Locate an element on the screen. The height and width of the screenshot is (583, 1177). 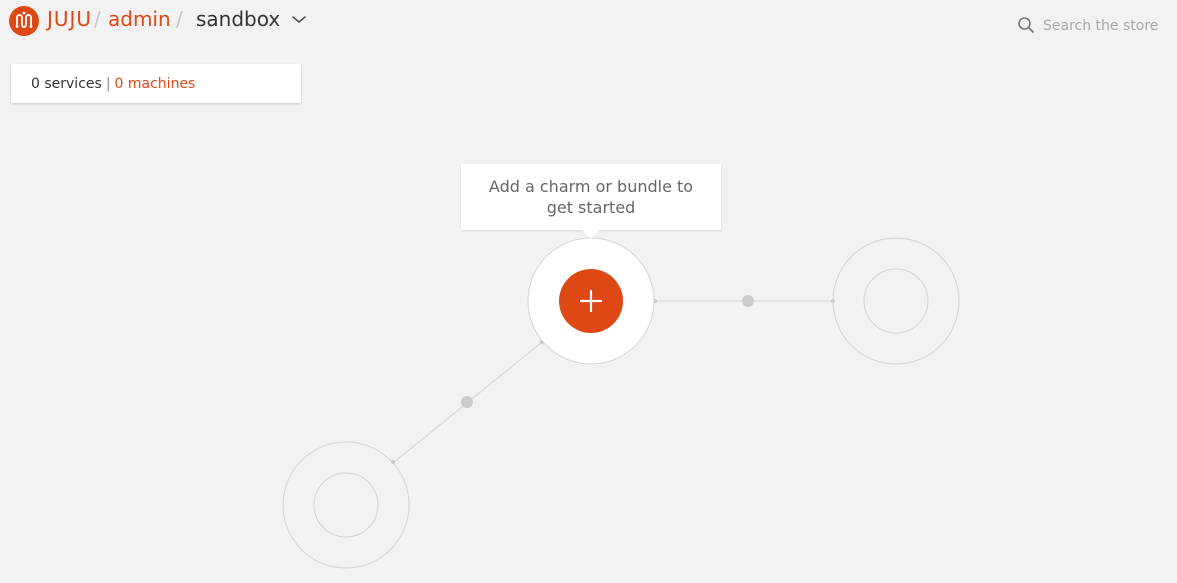
store-search is located at coordinates (1092, 26).